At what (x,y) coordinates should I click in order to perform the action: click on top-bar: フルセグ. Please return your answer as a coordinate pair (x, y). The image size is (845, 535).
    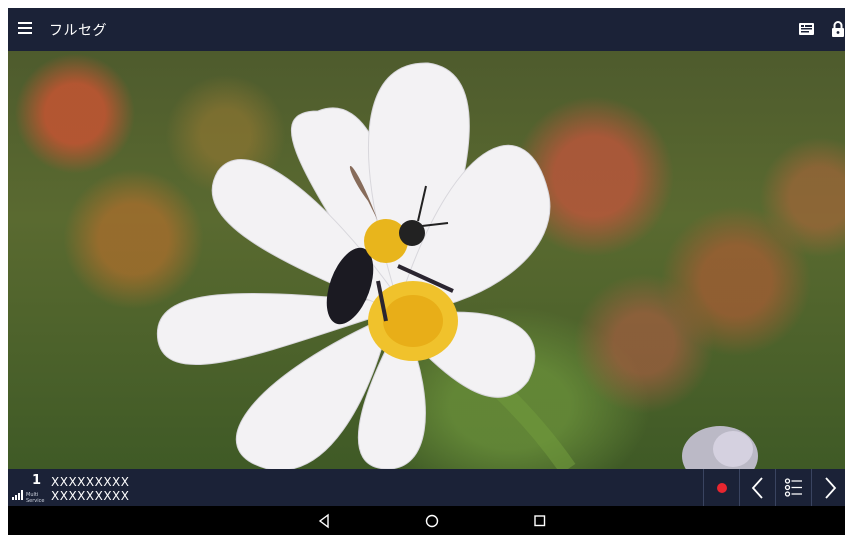
    Looking at the image, I should click on (426, 29).